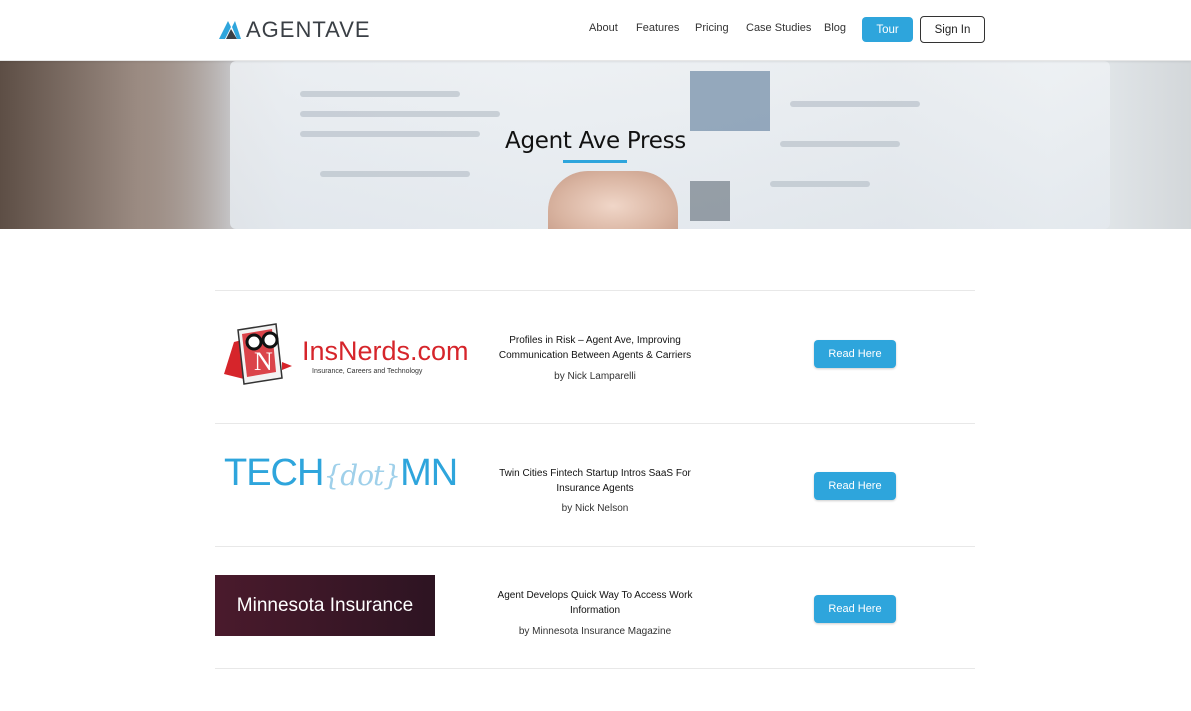 The image size is (1191, 711). Describe the element at coordinates (712, 28) in the screenshot. I see `nav-pricing: Pricing` at that location.